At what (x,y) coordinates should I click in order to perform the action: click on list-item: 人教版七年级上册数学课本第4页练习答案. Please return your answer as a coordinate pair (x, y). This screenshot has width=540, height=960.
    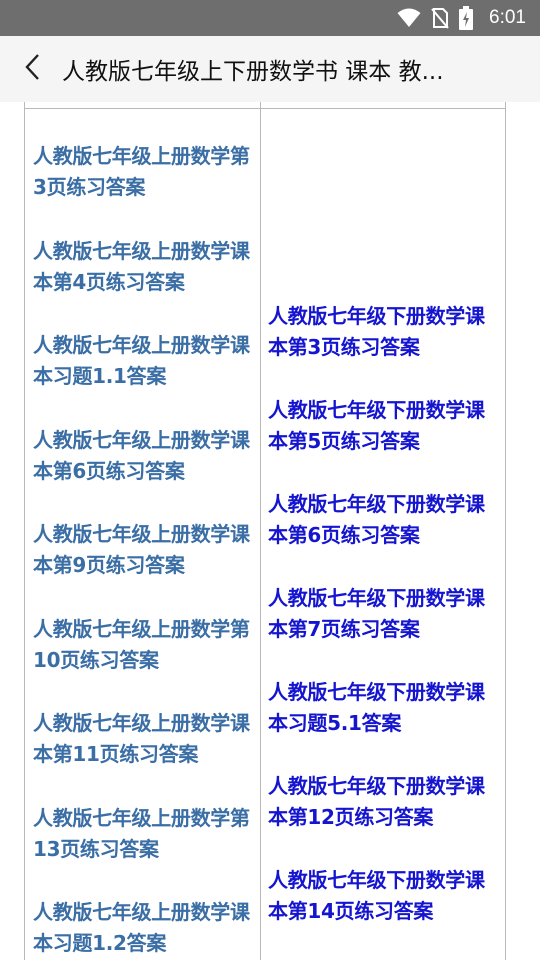
    Looking at the image, I should click on (144, 283).